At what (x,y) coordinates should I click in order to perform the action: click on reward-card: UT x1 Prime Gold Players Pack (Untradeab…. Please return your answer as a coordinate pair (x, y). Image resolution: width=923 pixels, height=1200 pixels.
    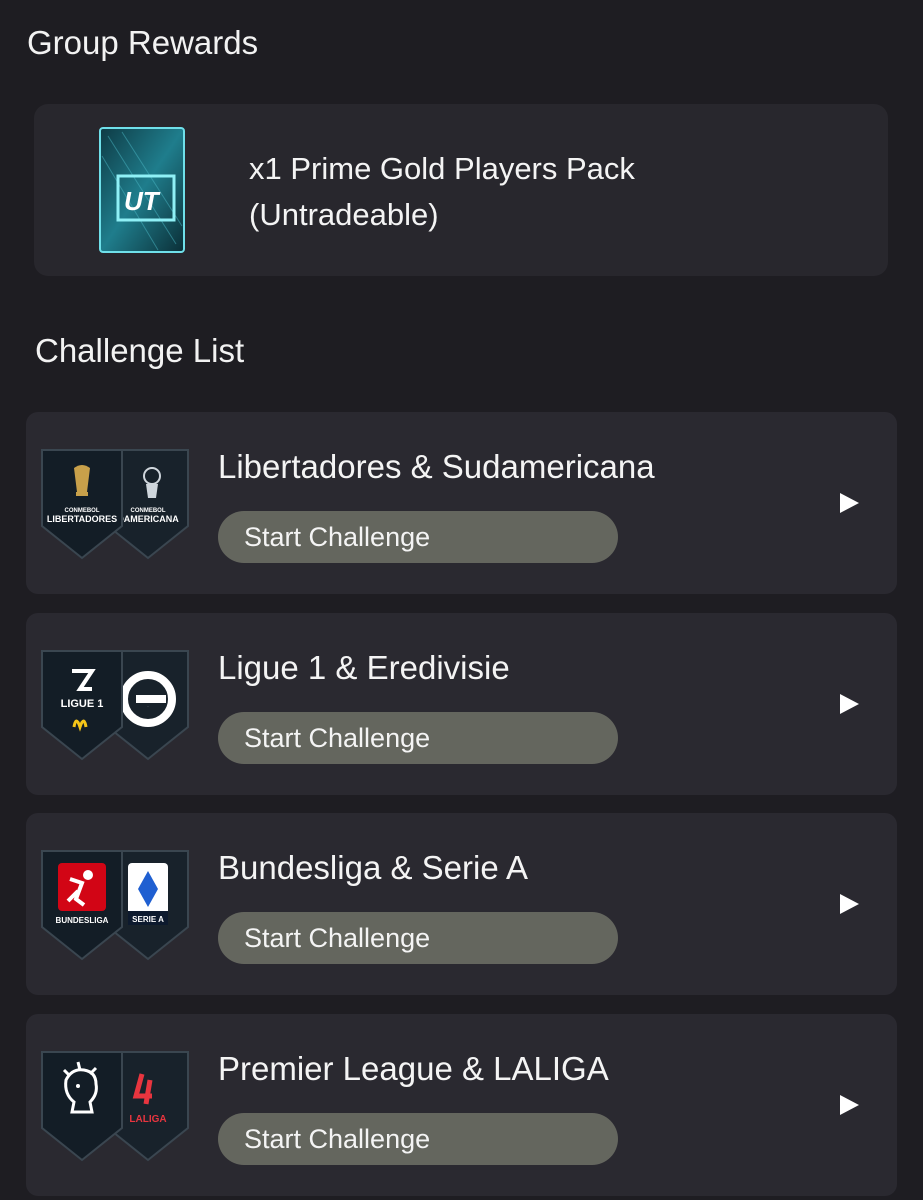
    Looking at the image, I should click on (461, 190).